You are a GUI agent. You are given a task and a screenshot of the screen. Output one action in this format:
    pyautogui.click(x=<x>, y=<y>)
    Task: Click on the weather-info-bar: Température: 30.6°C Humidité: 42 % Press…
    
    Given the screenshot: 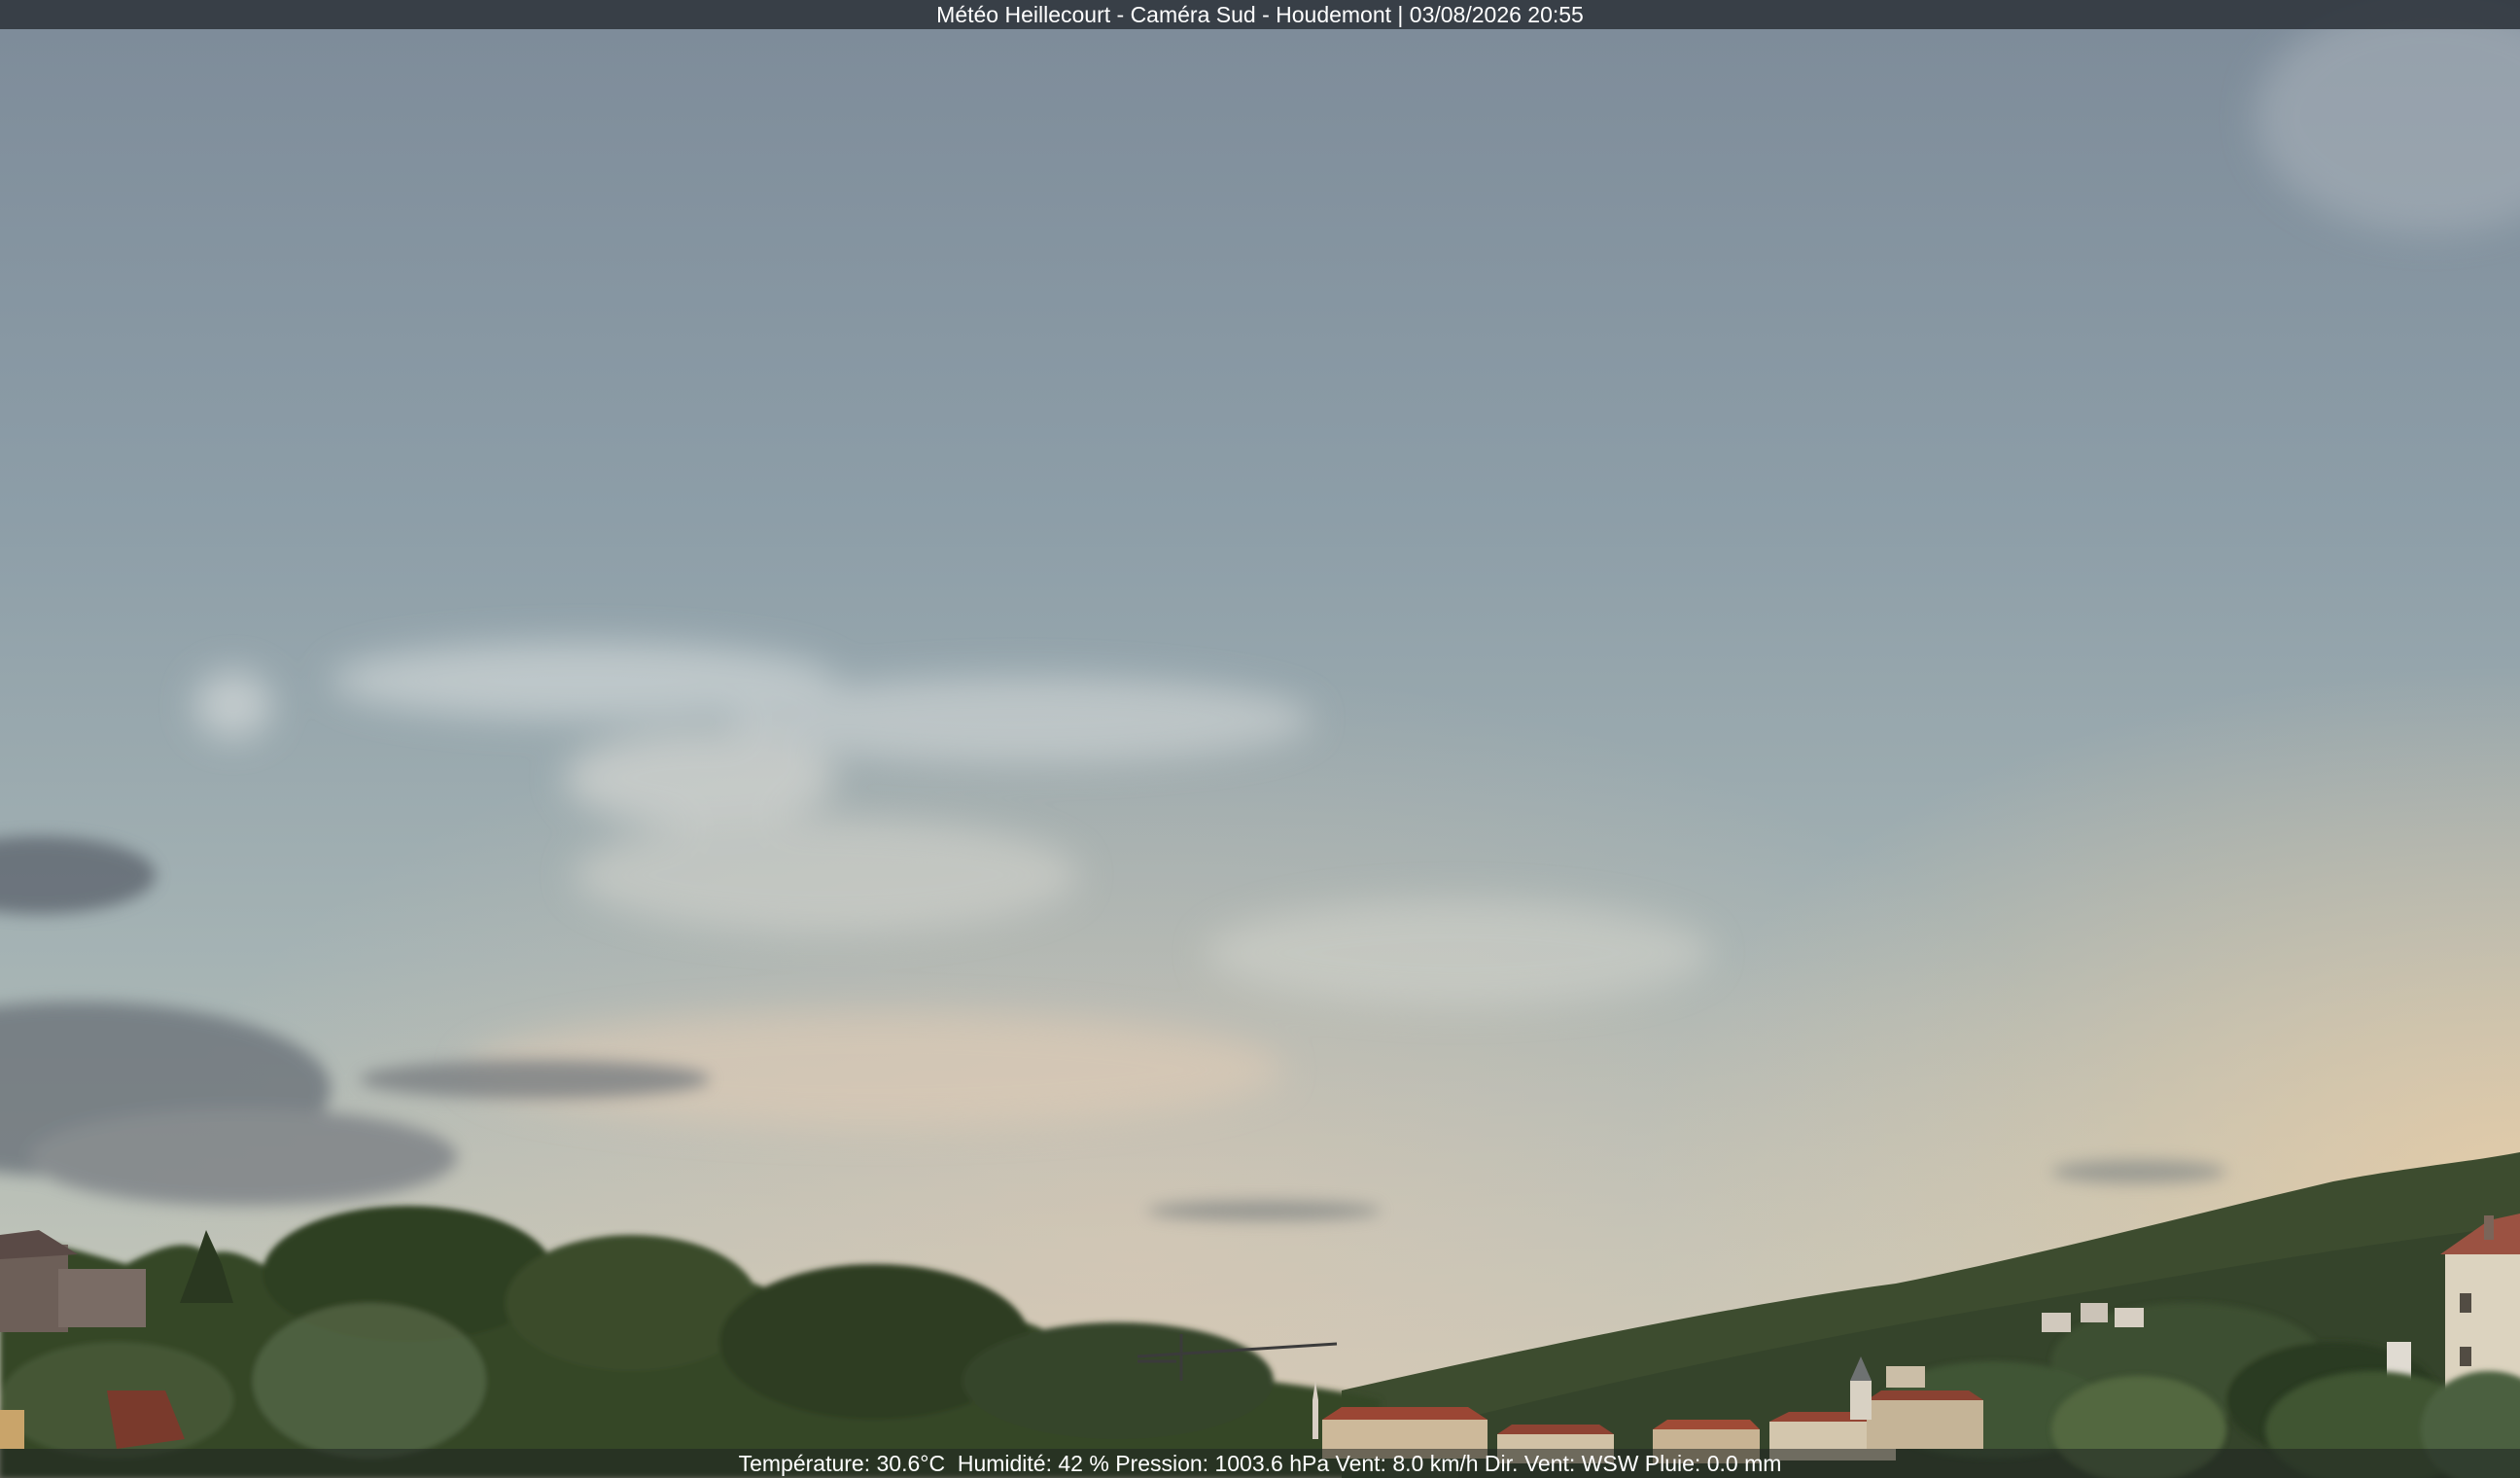 What is the action you would take?
    pyautogui.click(x=1260, y=1463)
    